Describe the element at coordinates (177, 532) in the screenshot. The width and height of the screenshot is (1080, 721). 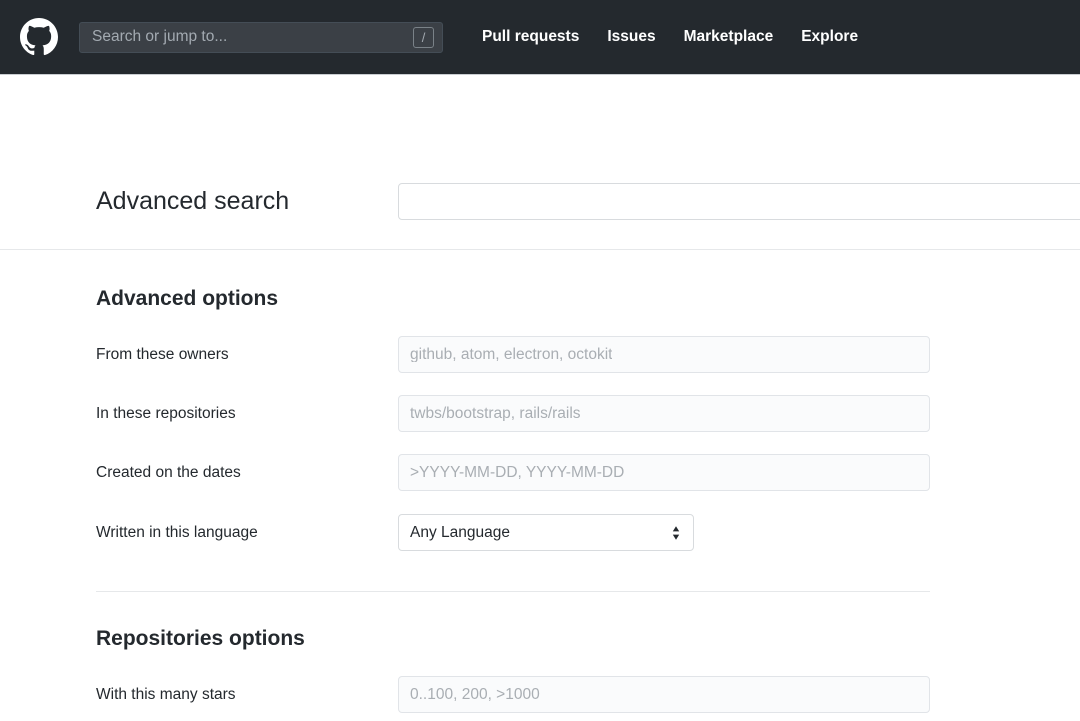
I see `label-written-in-this-language: Written in this language` at that location.